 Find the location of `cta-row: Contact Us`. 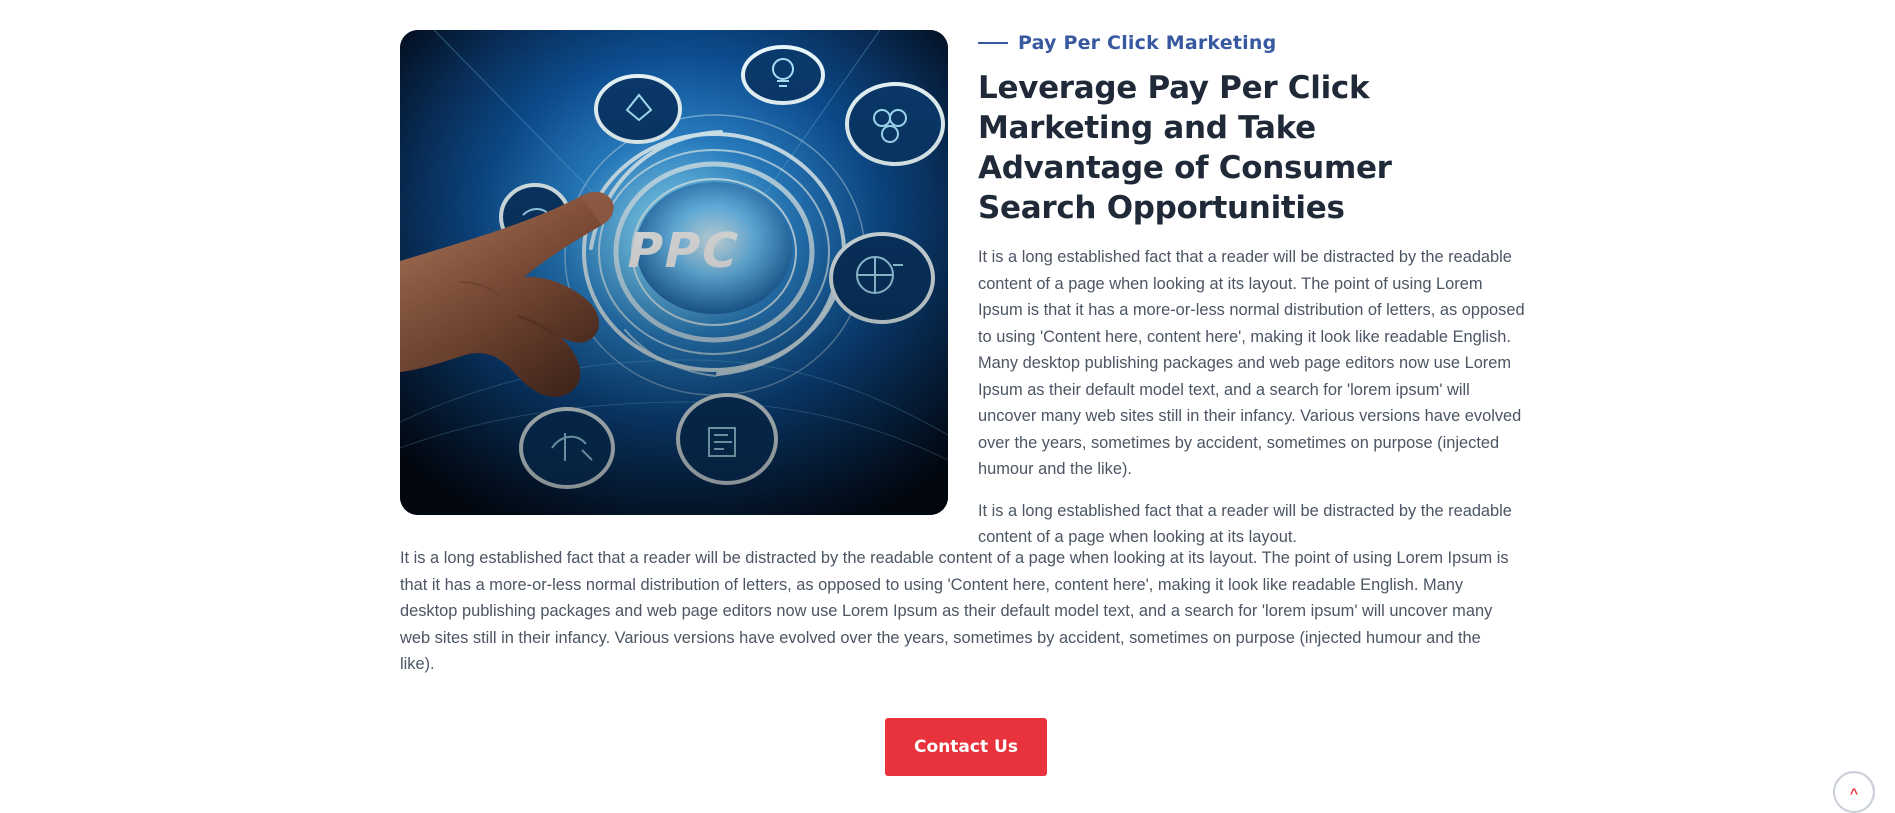

cta-row: Contact Us is located at coordinates (966, 747).